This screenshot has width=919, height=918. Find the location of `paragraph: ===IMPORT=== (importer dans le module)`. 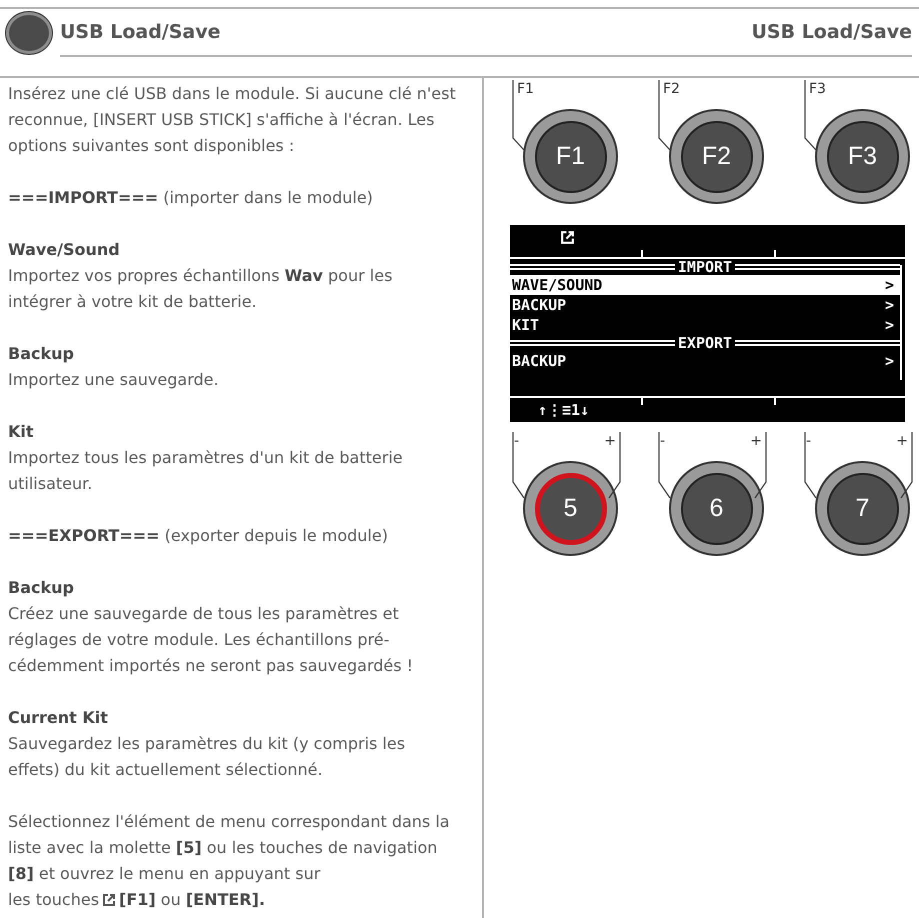

paragraph: ===IMPORT=== (importer dans le module) is located at coordinates (191, 198).